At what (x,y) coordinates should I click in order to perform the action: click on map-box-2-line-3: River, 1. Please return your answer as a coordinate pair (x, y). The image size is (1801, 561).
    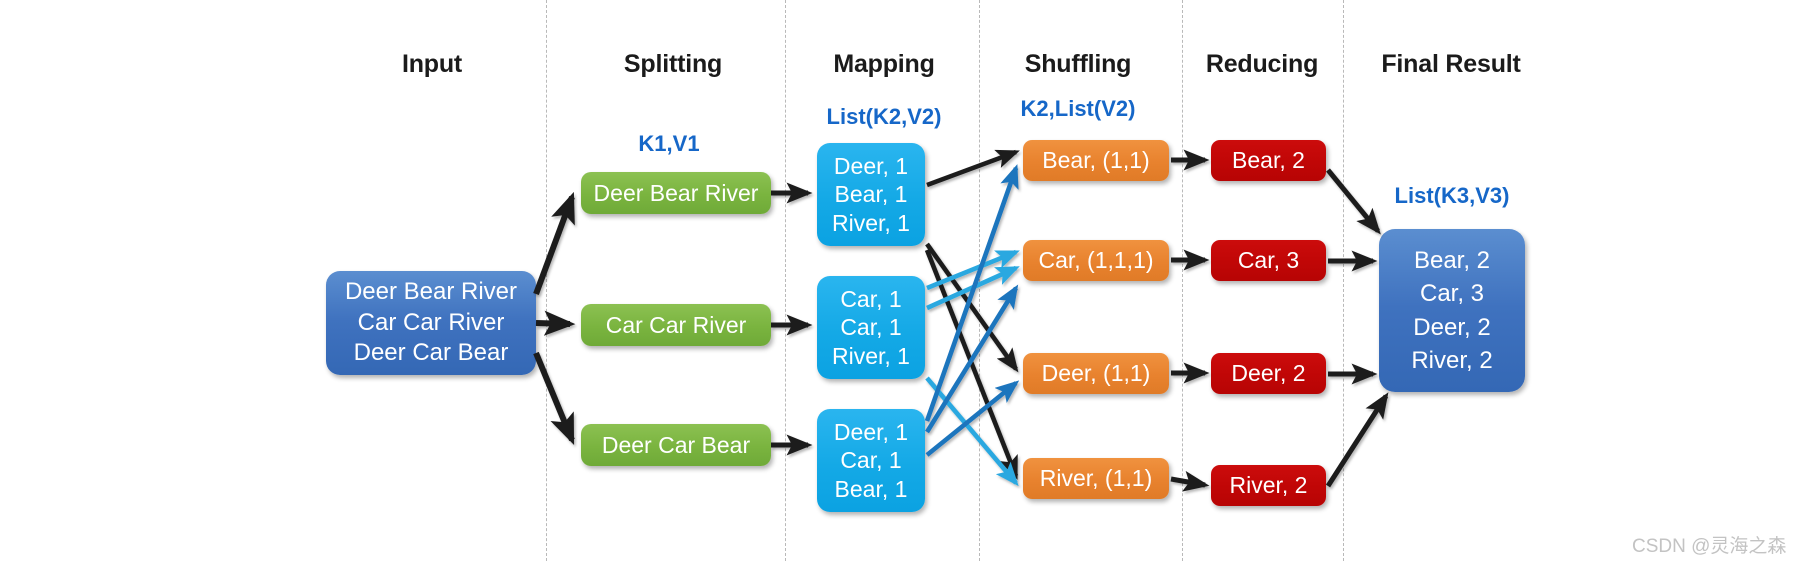
    Looking at the image, I should click on (871, 355).